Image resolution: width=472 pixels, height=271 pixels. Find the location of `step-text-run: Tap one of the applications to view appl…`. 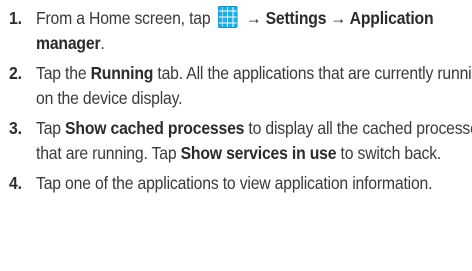

step-text-run: Tap one of the applications to view appl… is located at coordinates (234, 183).